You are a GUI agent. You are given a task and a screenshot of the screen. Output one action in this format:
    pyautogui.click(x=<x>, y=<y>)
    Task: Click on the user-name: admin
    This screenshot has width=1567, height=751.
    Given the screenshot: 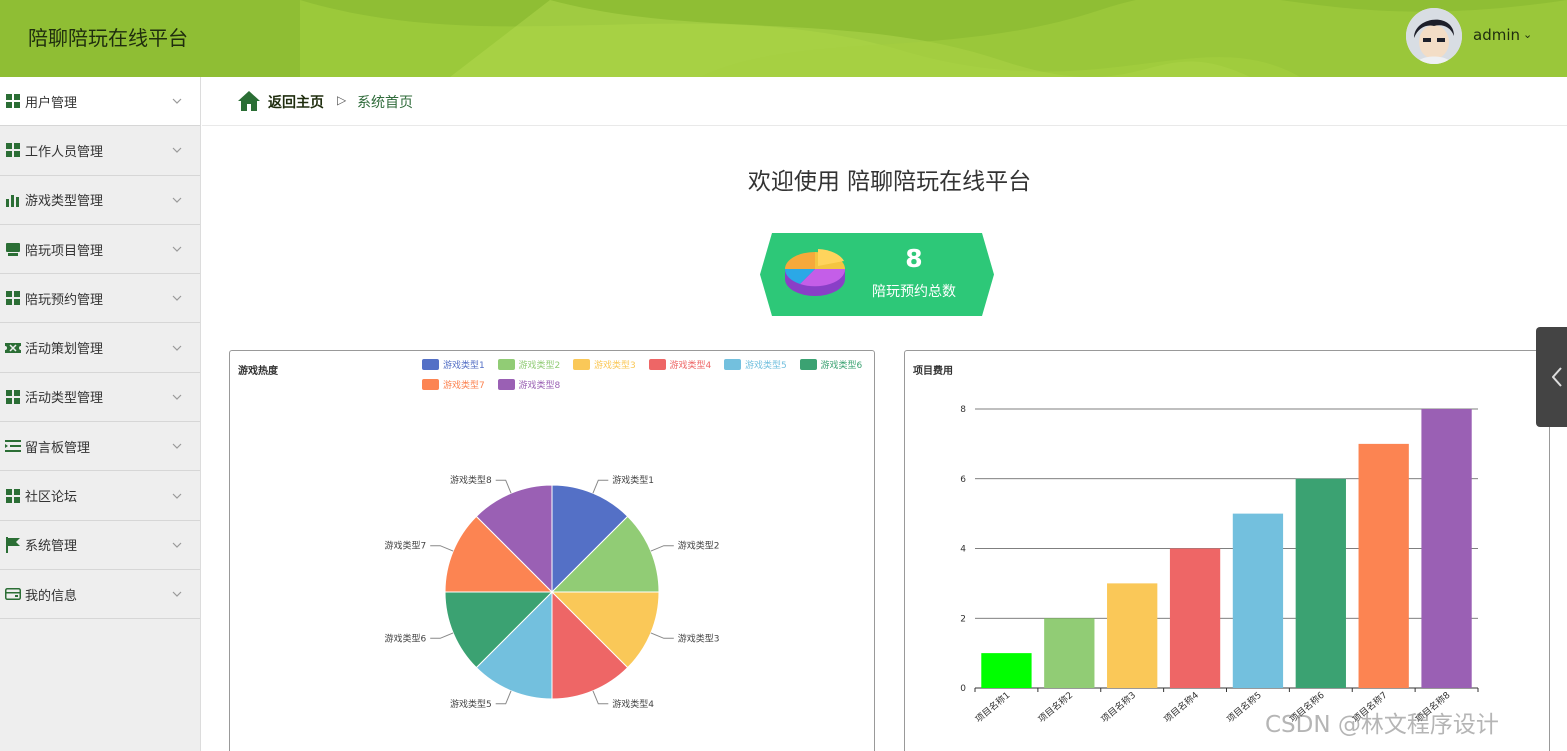 What is the action you would take?
    pyautogui.click(x=1496, y=35)
    